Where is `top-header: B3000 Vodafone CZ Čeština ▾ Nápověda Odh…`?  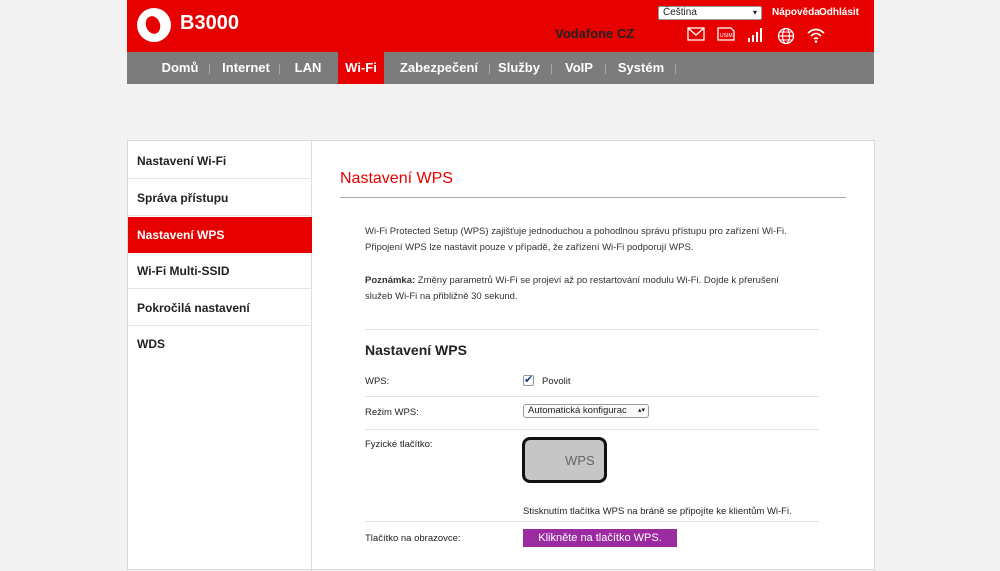
top-header: B3000 Vodafone CZ Čeština ▾ Nápověda Odh… is located at coordinates (500, 26).